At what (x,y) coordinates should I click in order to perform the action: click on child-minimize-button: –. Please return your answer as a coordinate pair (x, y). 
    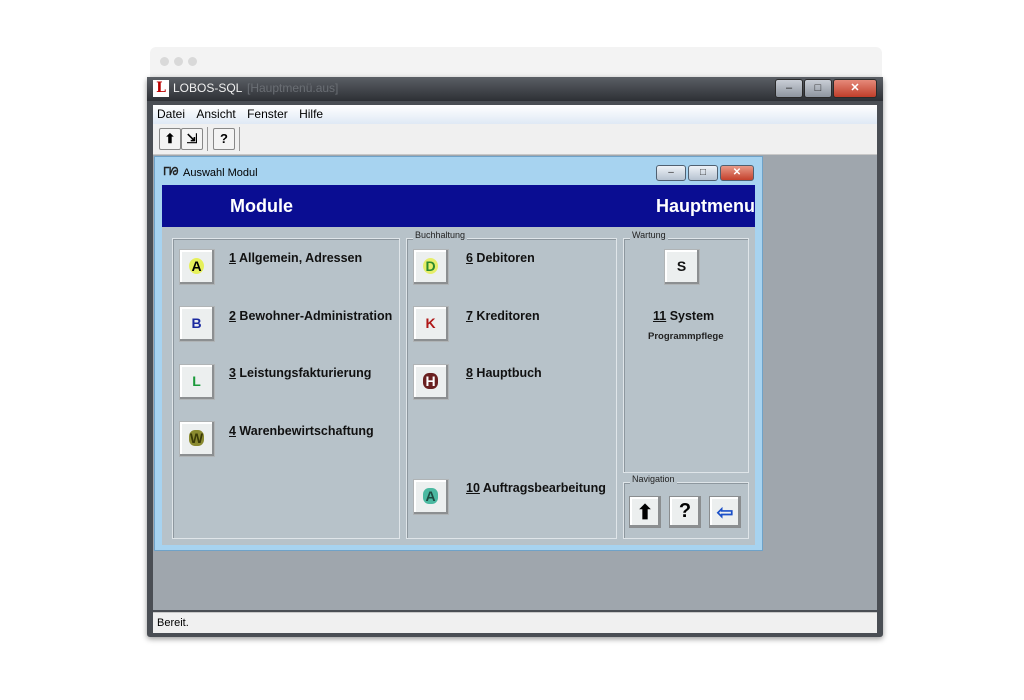
    Looking at the image, I should click on (671, 173).